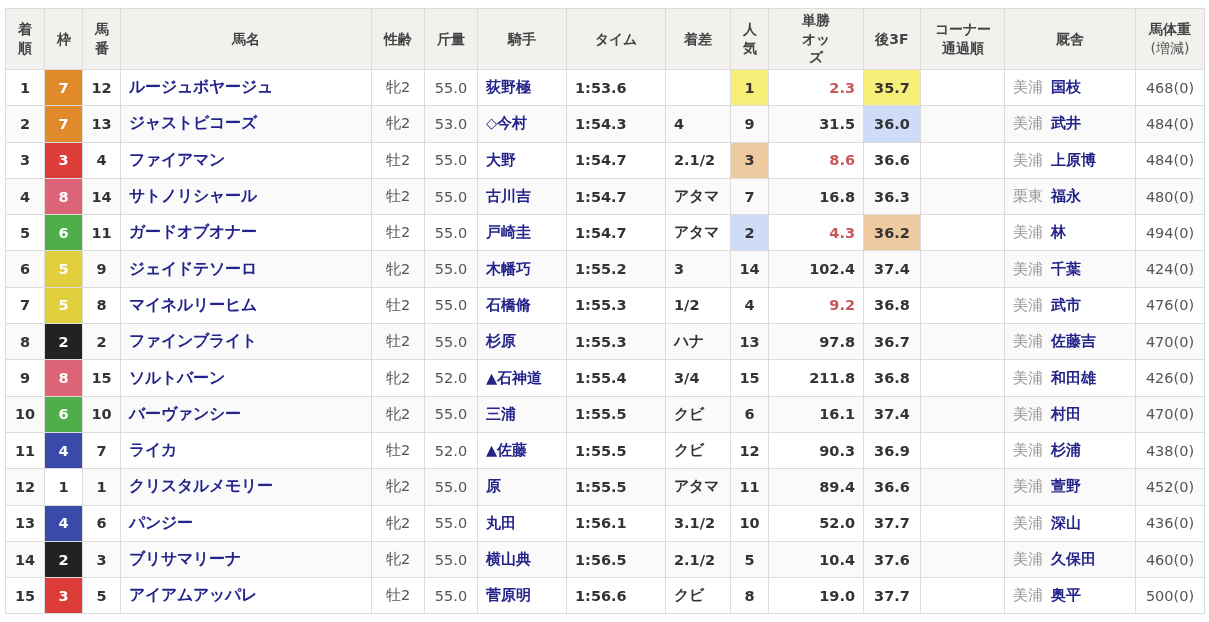  Describe the element at coordinates (25, 87) in the screenshot. I see `table-cell: 1` at that location.